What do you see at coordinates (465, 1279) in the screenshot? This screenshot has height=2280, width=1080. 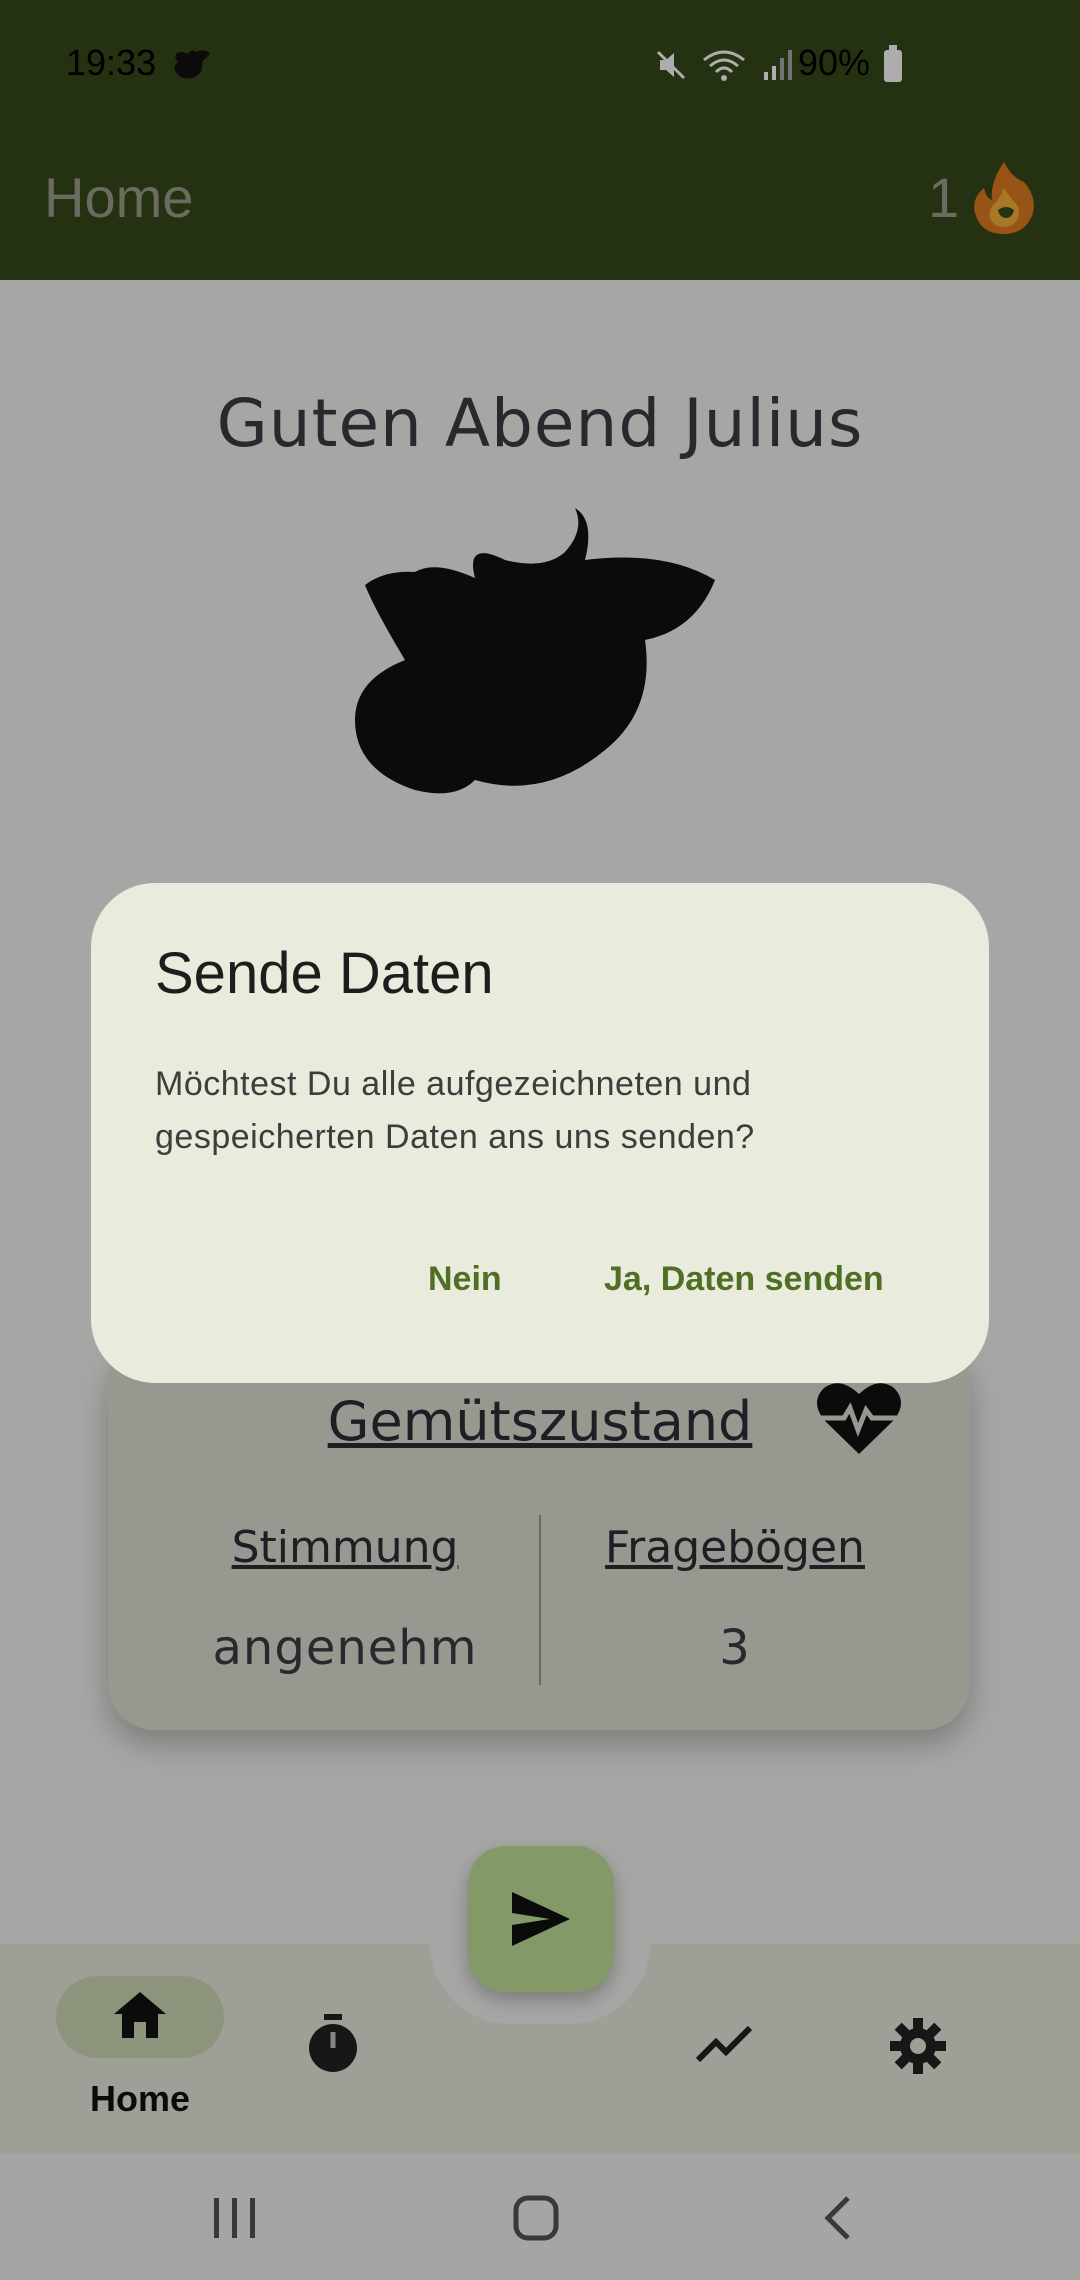 I see `cancel-button: Nein` at bounding box center [465, 1279].